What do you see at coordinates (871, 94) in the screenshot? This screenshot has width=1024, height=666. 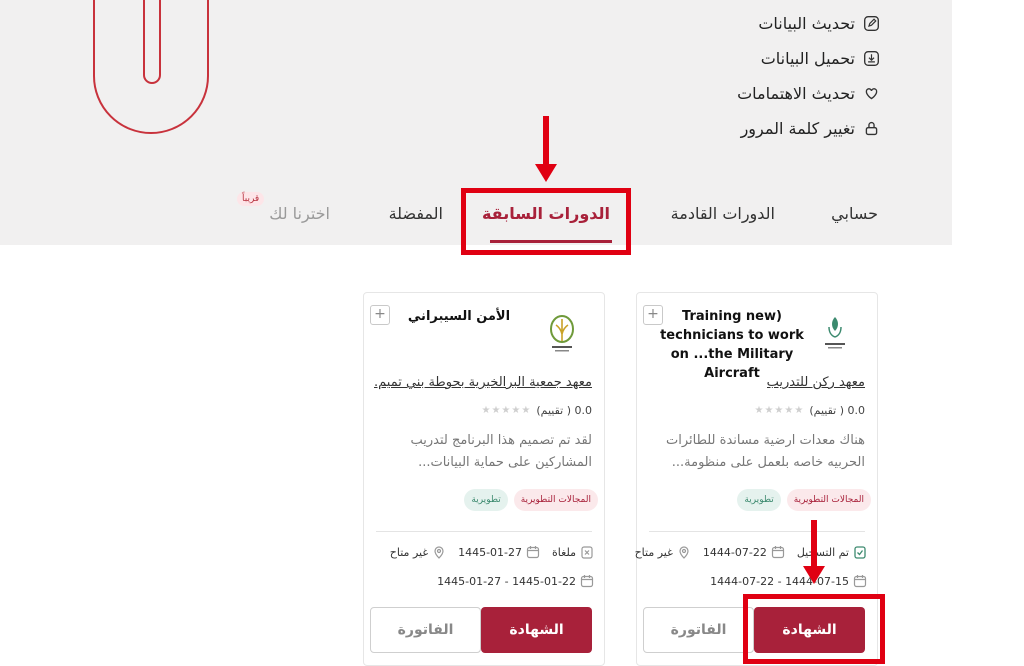 I see `heart-icon` at bounding box center [871, 94].